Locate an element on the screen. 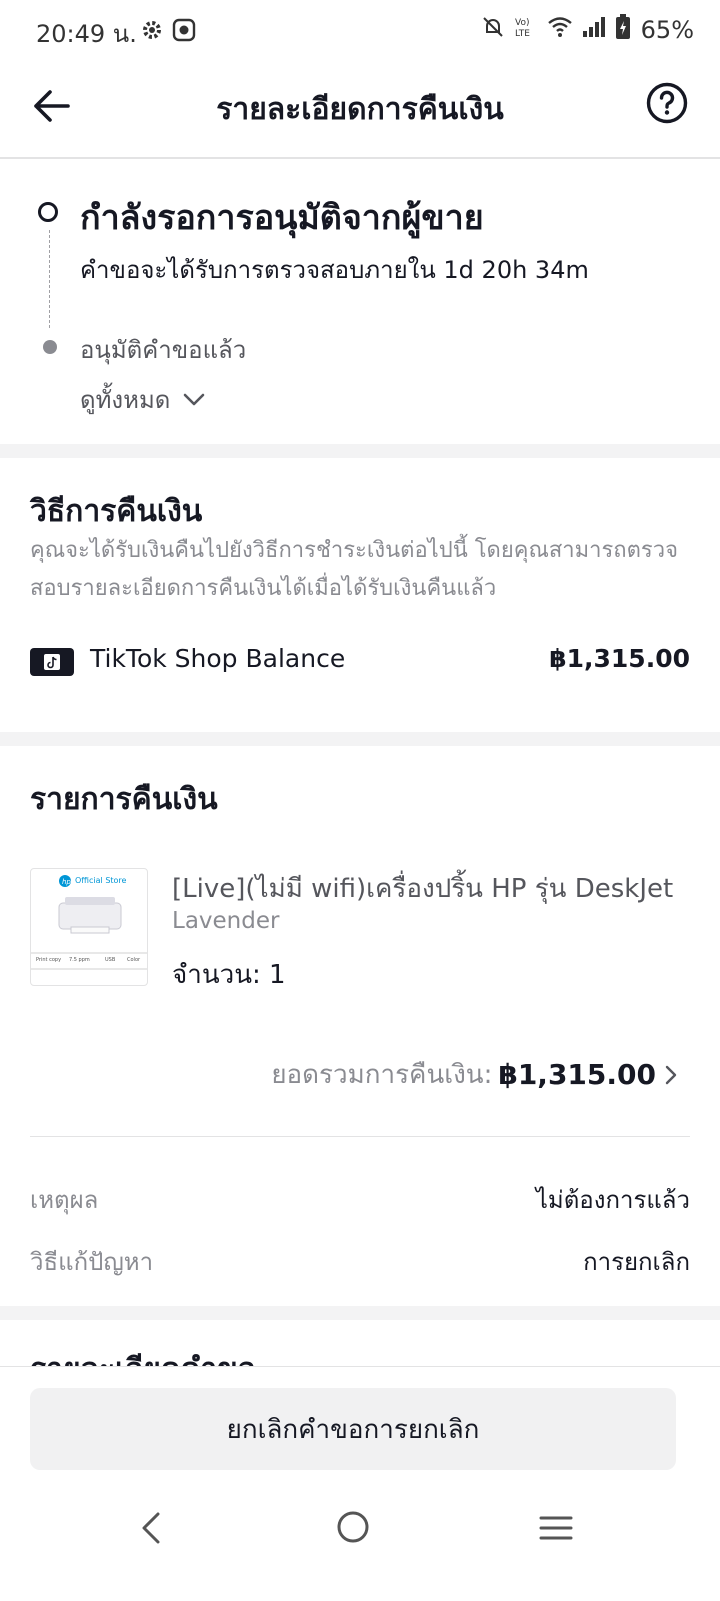  nav-home-icon is located at coordinates (353, 1527).